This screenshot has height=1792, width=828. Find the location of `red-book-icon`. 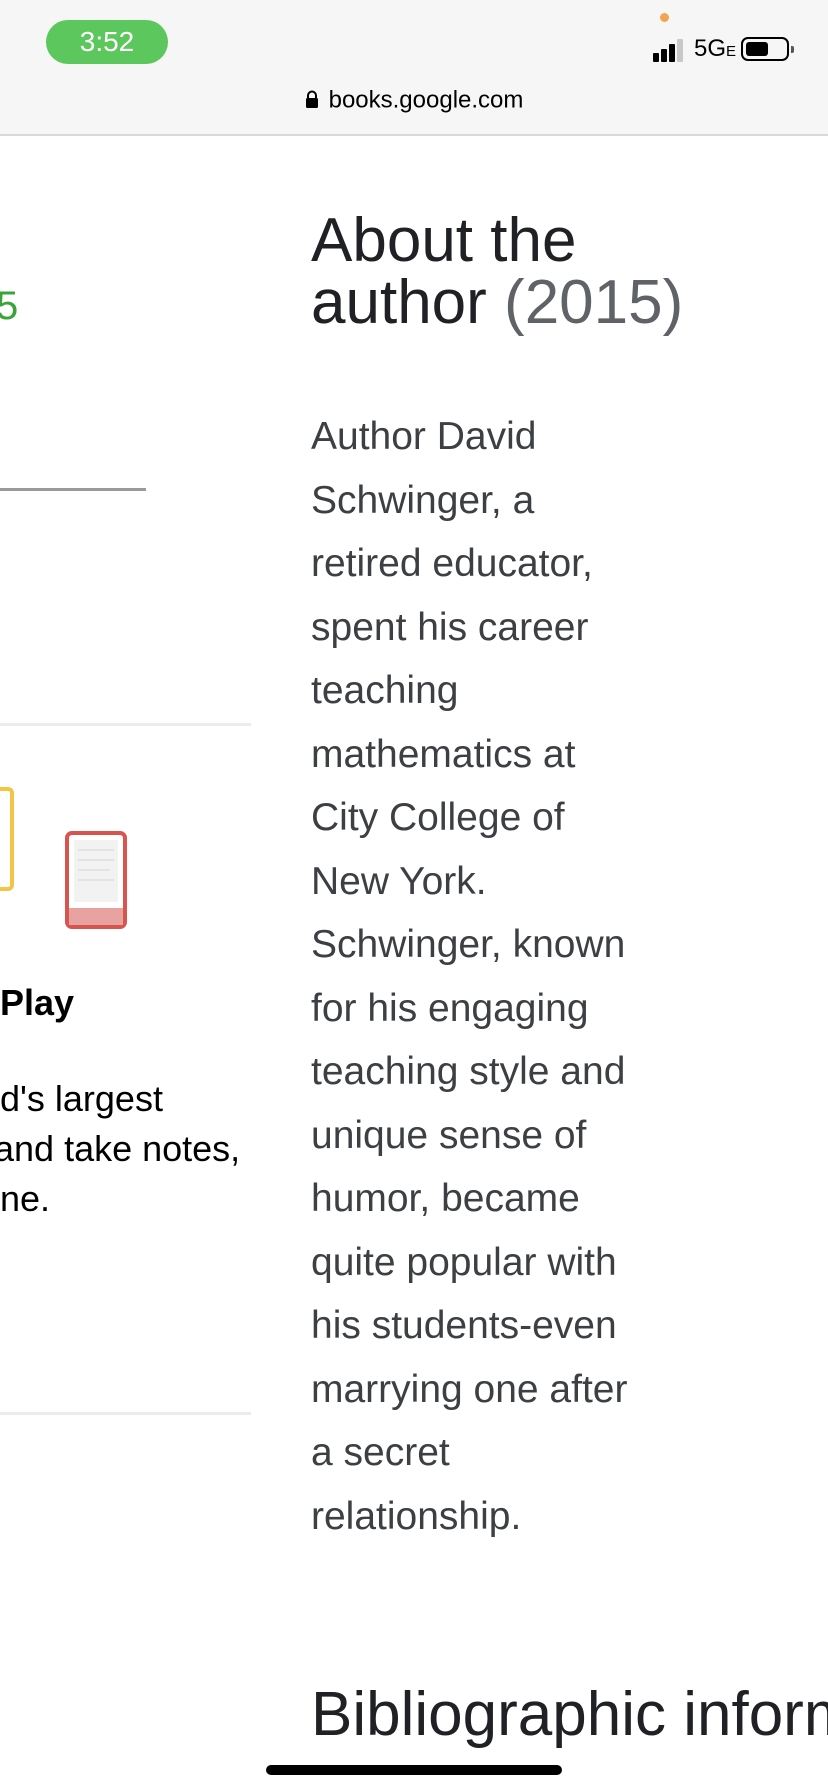

red-book-icon is located at coordinates (96, 880).